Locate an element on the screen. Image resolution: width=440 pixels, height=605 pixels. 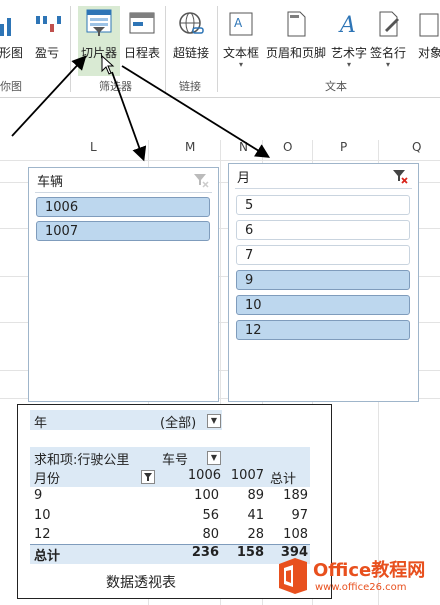
slicer-vehicle-title: 车辆 is located at coordinates (50, 182).